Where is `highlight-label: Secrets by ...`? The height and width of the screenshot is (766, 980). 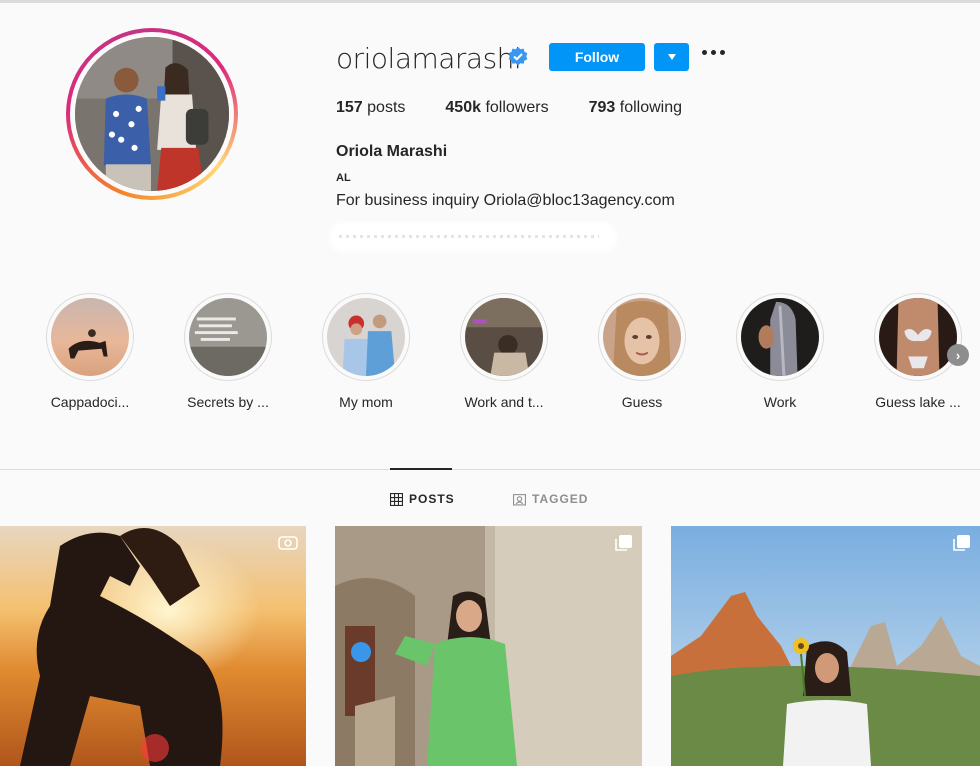 highlight-label: Secrets by ... is located at coordinates (228, 402).